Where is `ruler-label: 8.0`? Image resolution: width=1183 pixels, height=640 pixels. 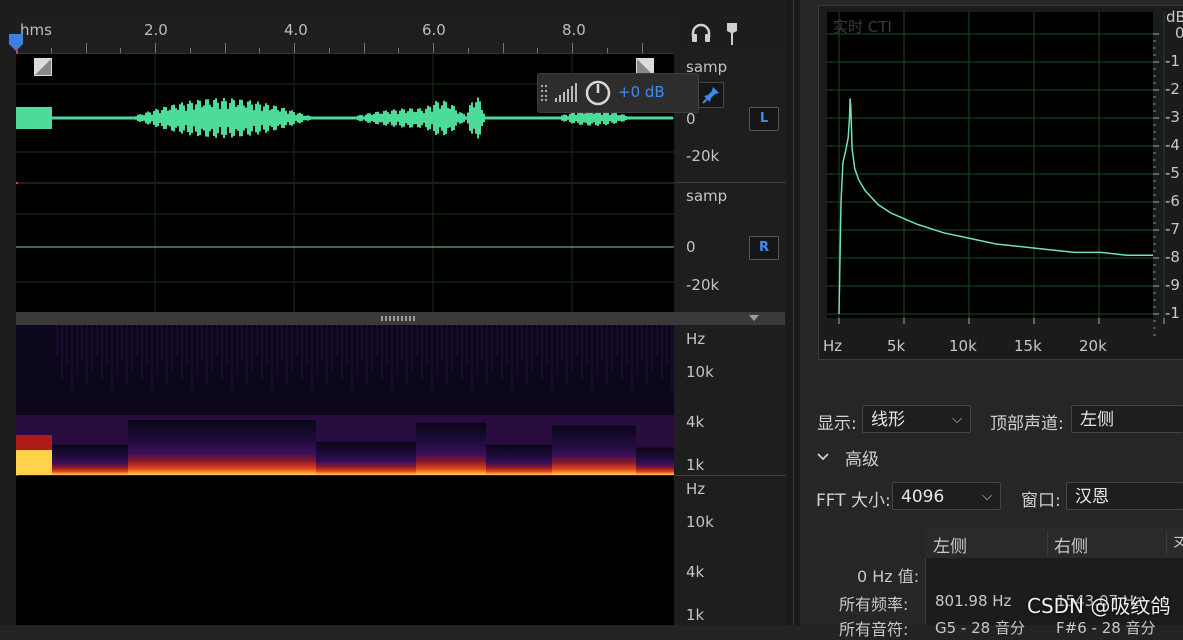 ruler-label: 8.0 is located at coordinates (574, 30).